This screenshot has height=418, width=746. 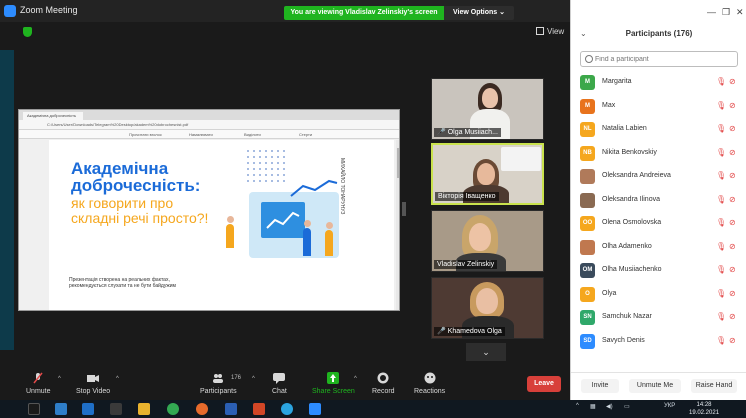 I want to click on participant-search, so click(x=659, y=59).